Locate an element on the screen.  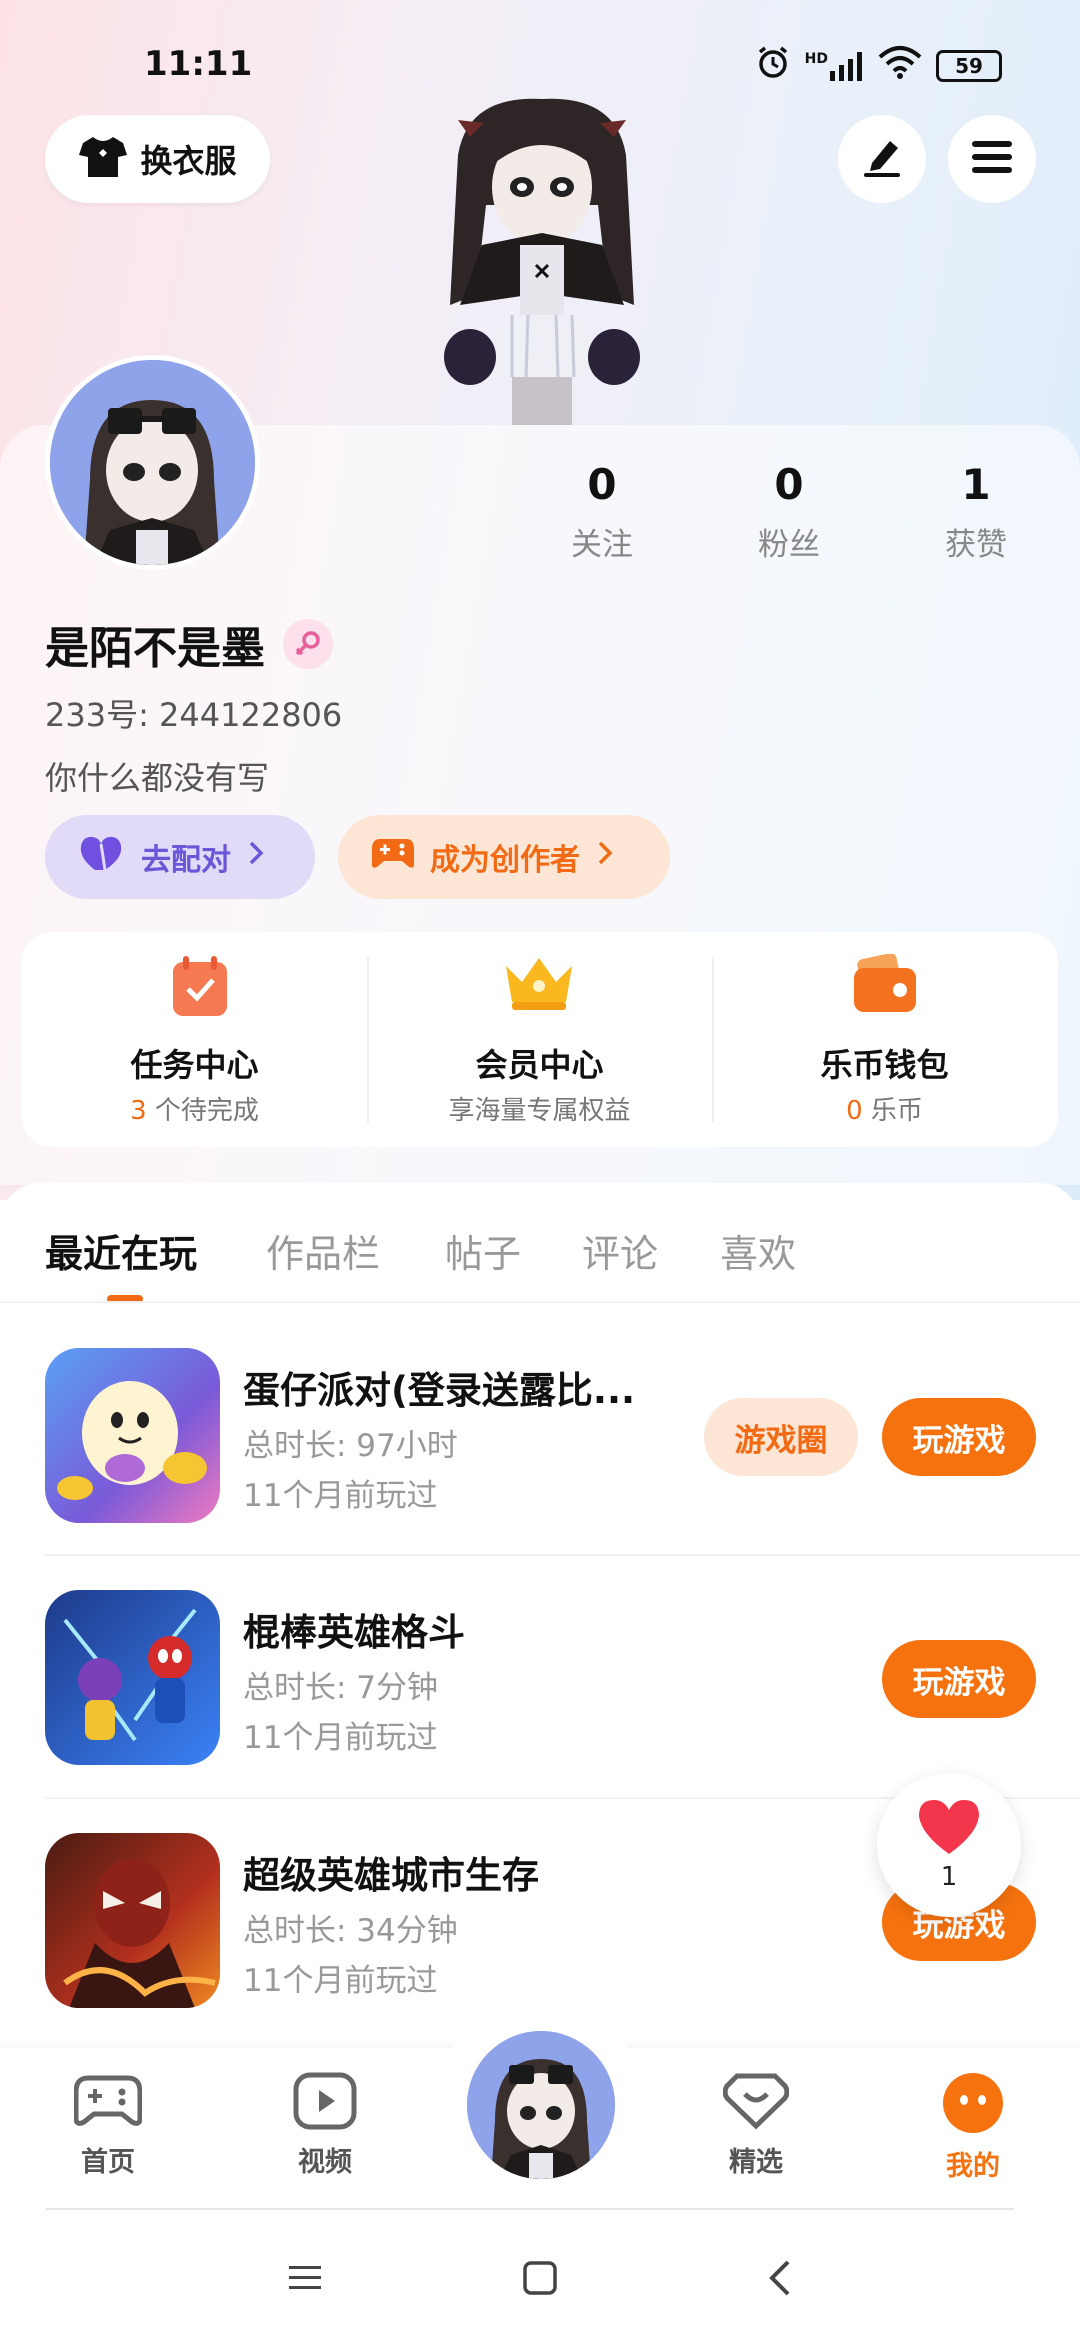
wallet-sub: 0 乐币 is located at coordinates (884, 1108).